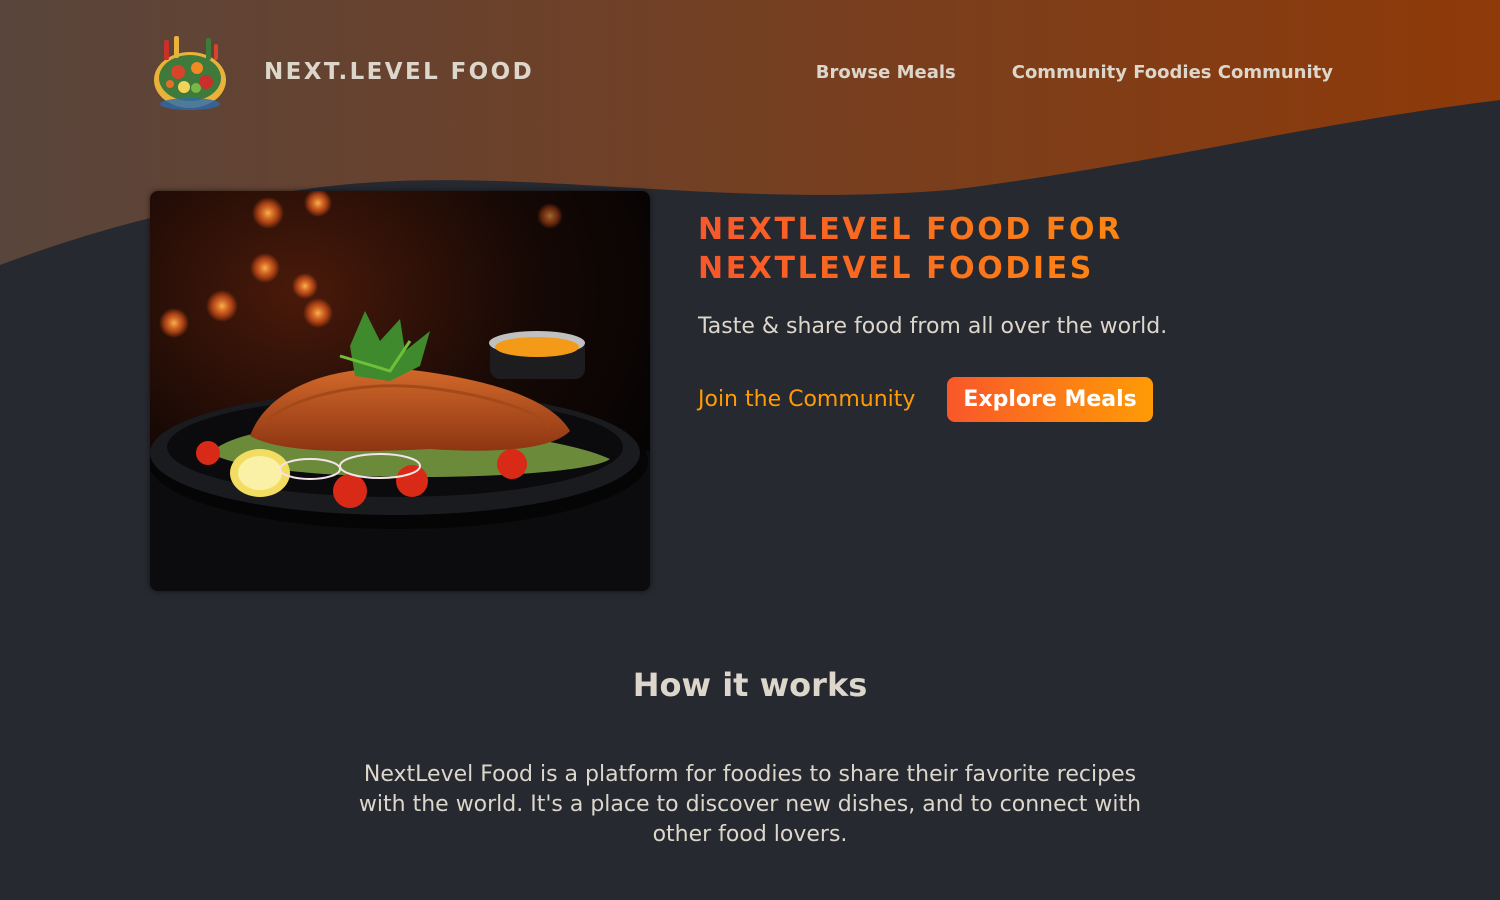  What do you see at coordinates (399, 72) in the screenshot?
I see `logo-text: NEXT.LEVEL FOOD` at bounding box center [399, 72].